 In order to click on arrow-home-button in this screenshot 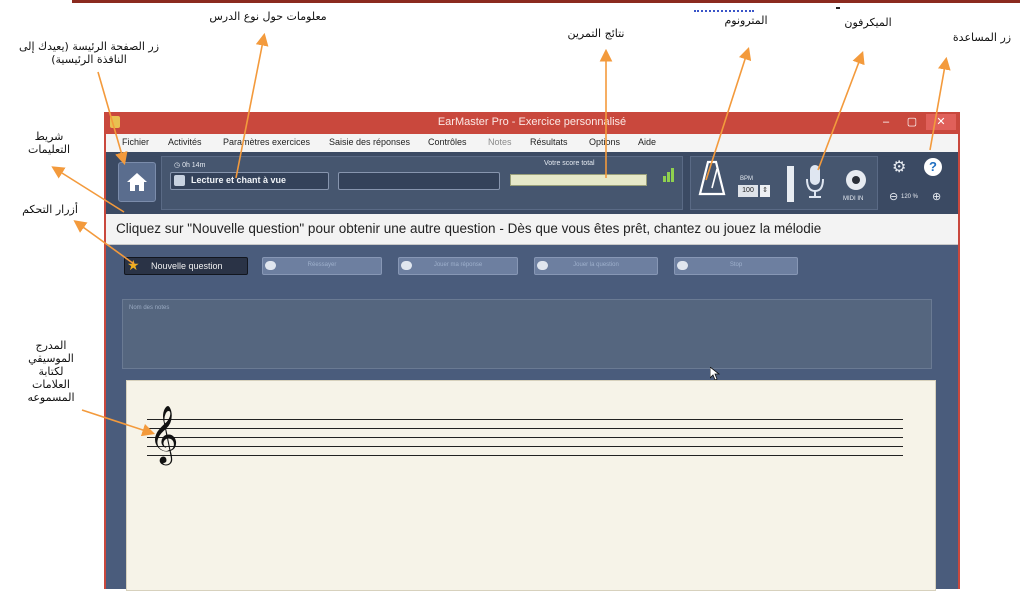, I will do `click(112, 118)`.